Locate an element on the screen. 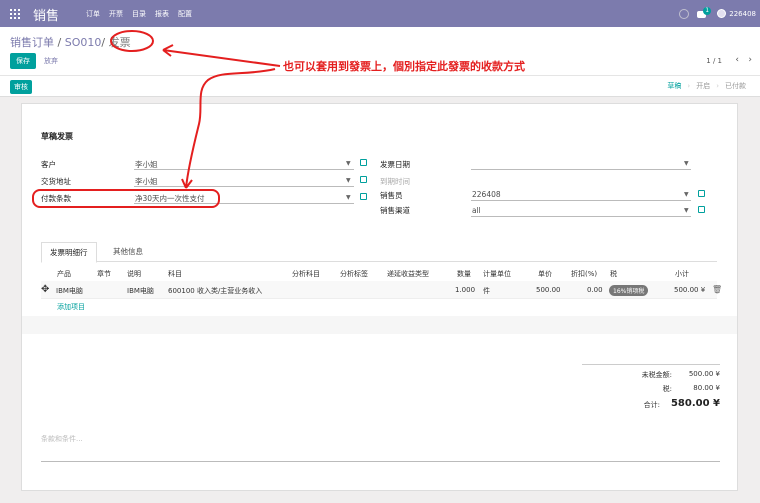 The width and height of the screenshot is (760, 503). due-date-label: 到期时间 is located at coordinates (395, 181).